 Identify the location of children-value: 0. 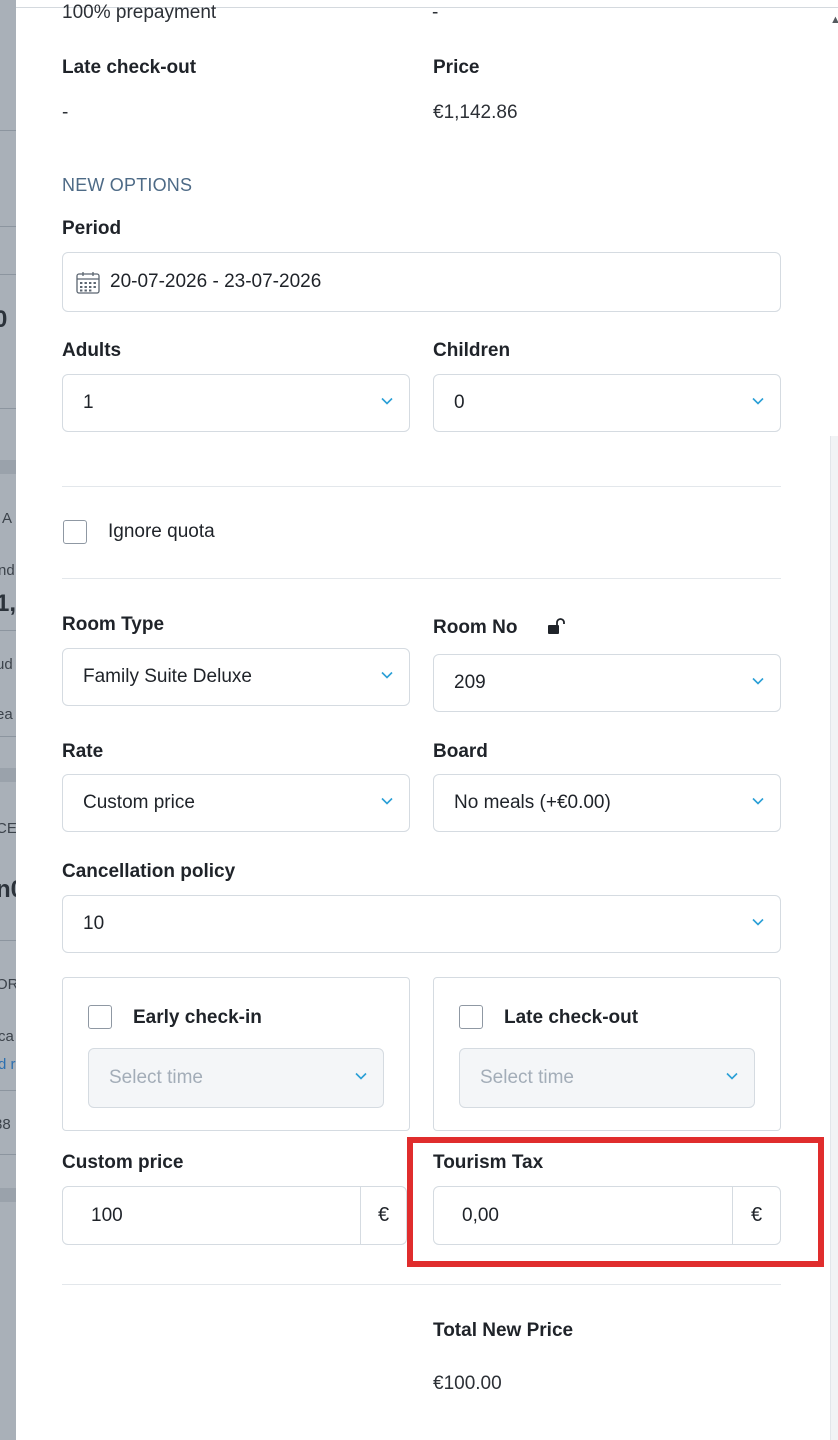
(459, 402).